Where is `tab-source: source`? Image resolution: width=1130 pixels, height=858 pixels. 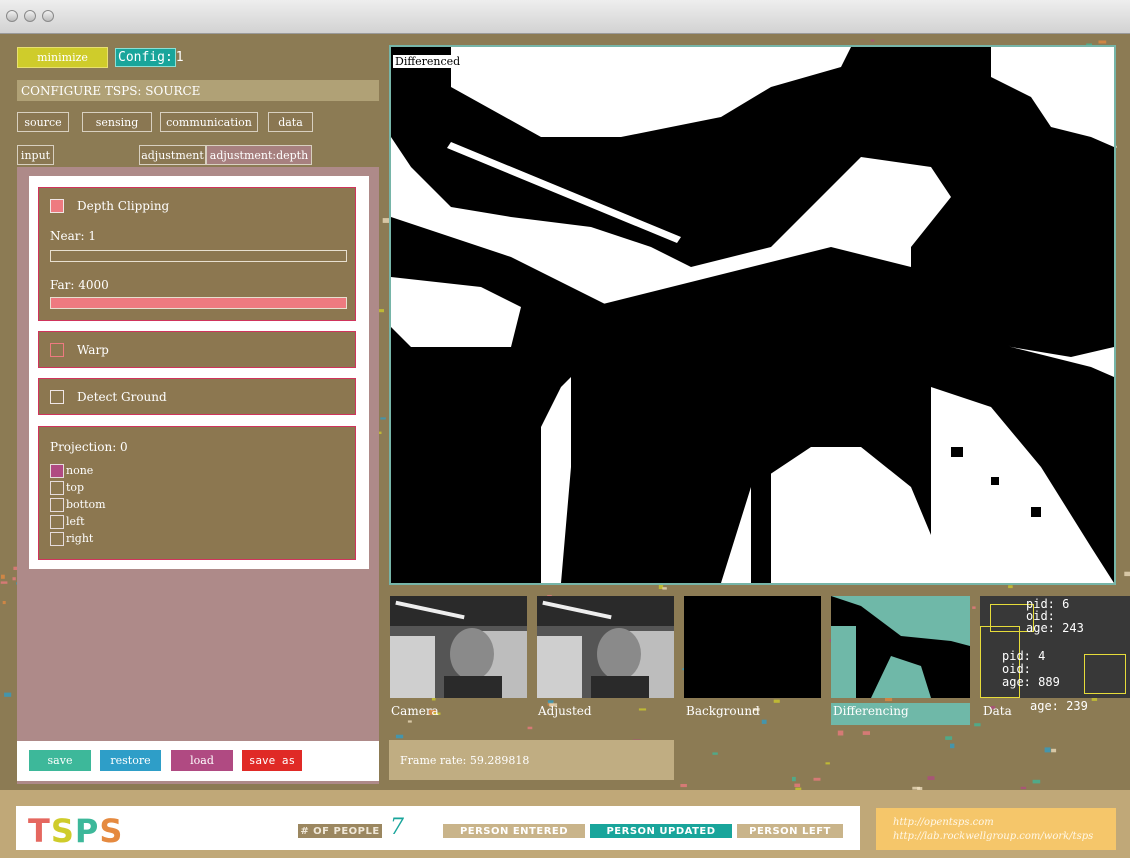 tab-source: source is located at coordinates (43, 122).